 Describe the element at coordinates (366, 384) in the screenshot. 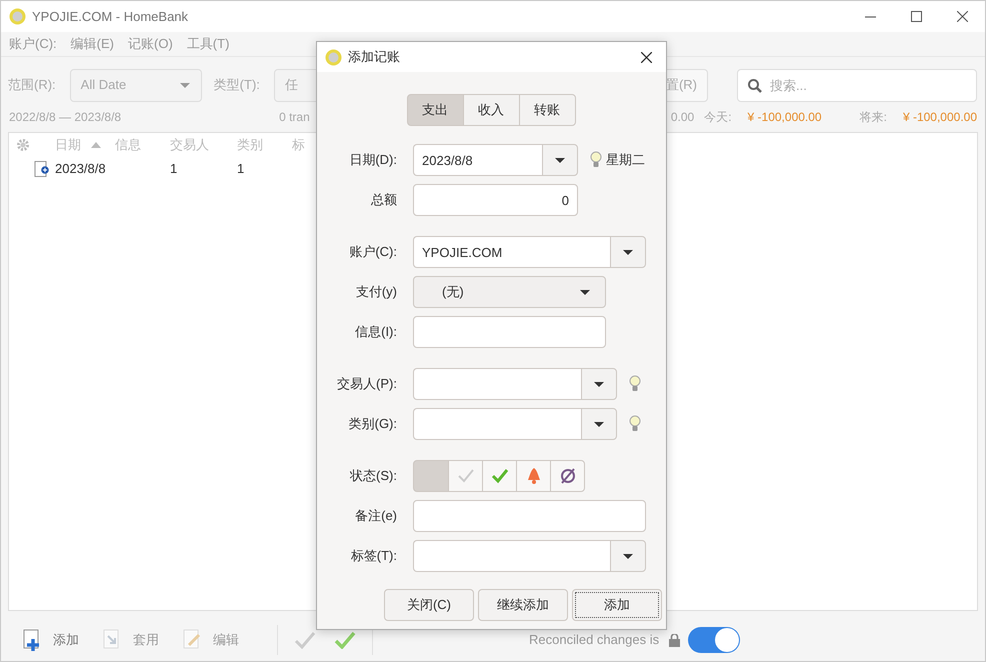

I see `field-label: 交易人(P):` at that location.